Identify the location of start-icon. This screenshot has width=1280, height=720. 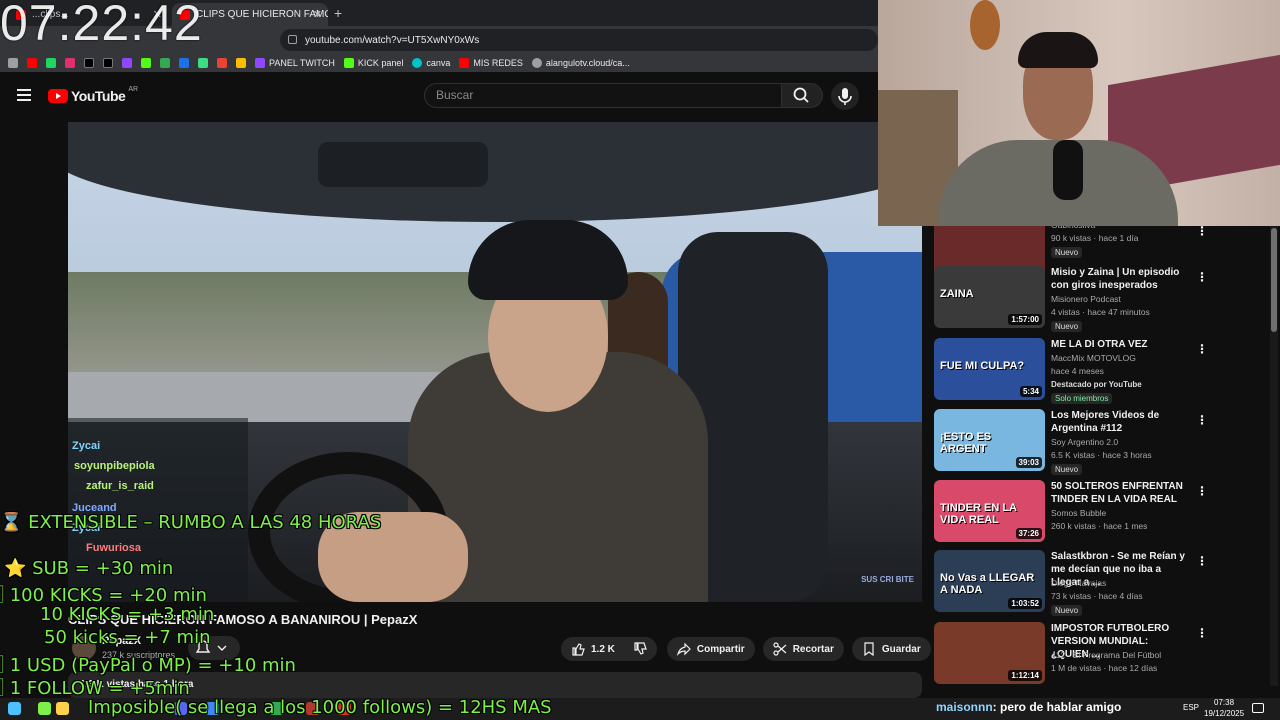
(14, 708).